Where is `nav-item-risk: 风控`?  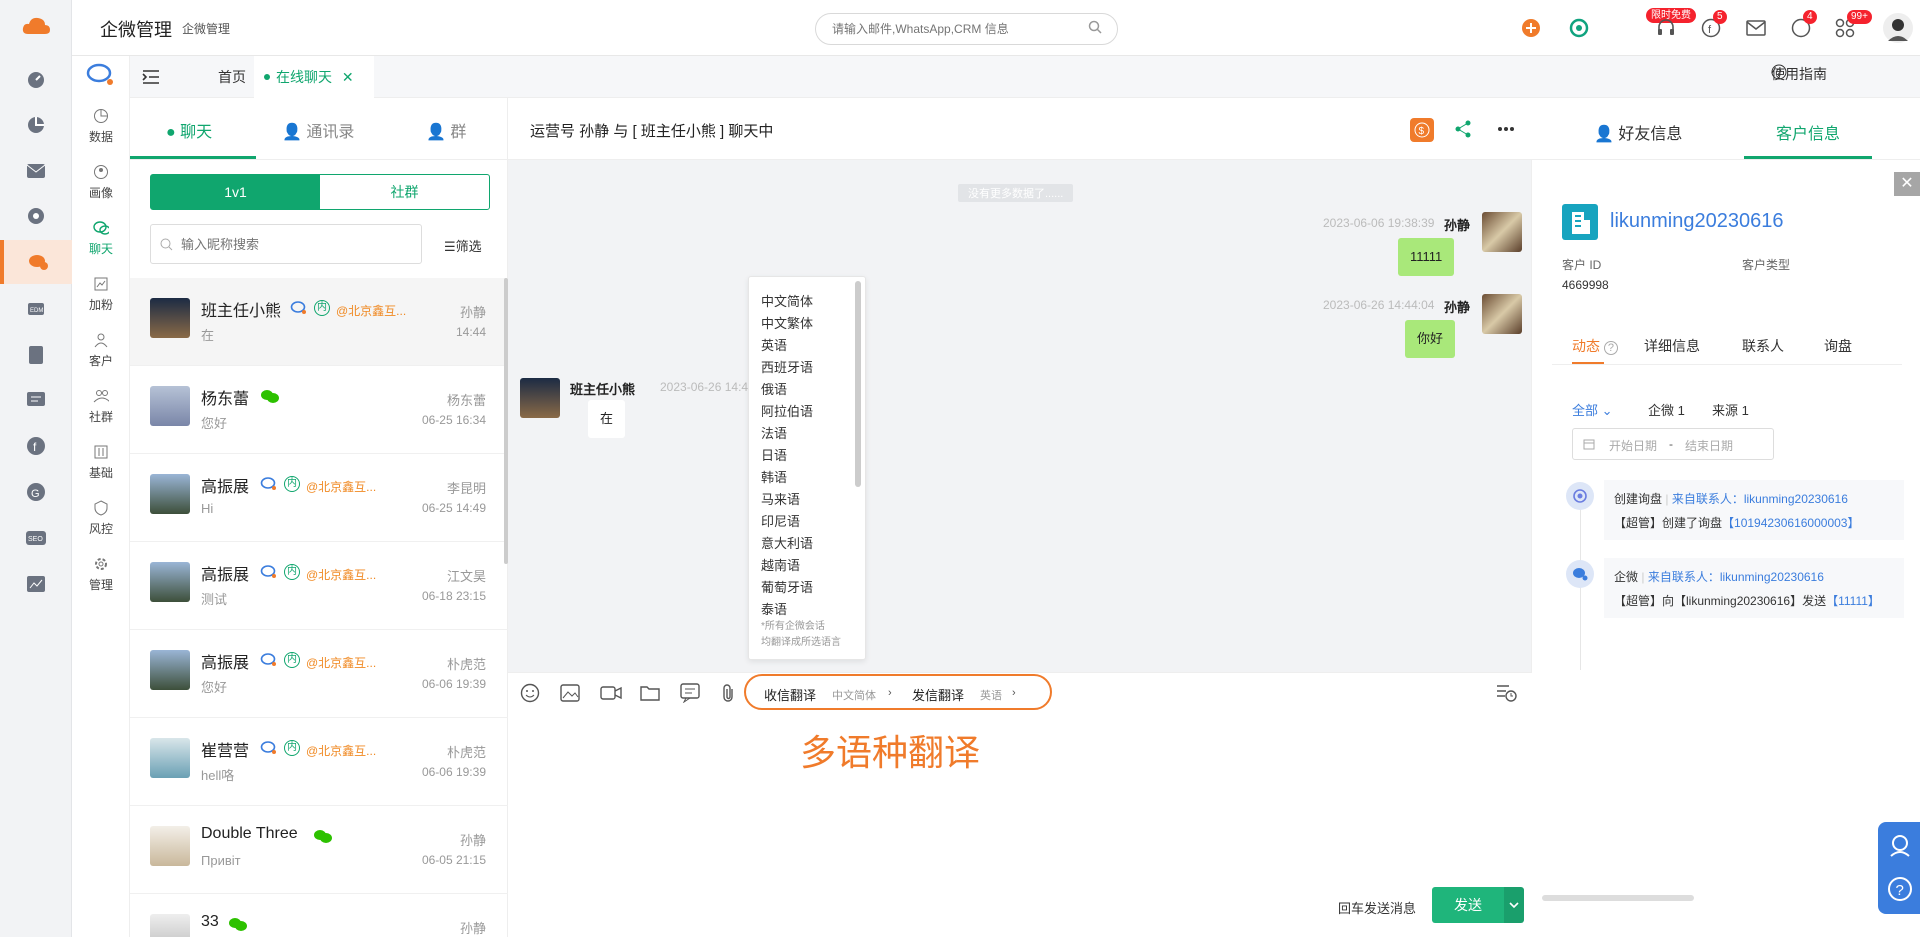 nav-item-risk: 风控 is located at coordinates (101, 518).